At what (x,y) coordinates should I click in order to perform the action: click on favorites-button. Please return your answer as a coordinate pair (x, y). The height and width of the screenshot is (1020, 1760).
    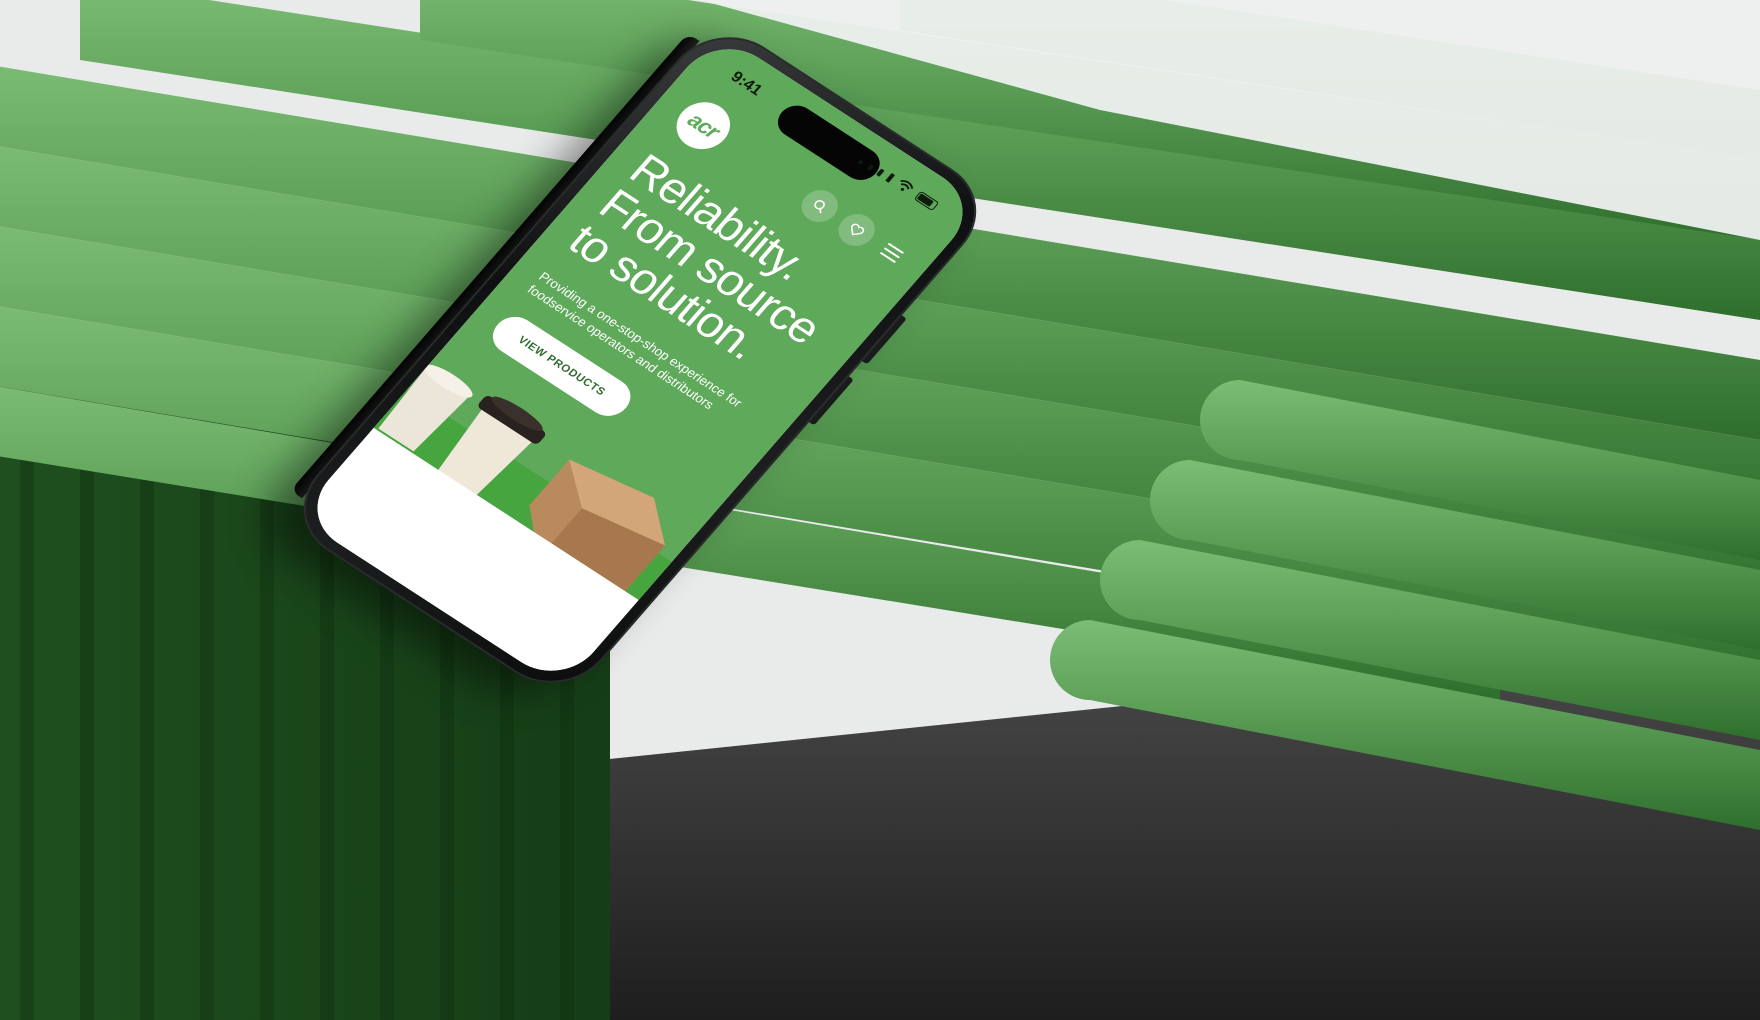
    Looking at the image, I should click on (857, 230).